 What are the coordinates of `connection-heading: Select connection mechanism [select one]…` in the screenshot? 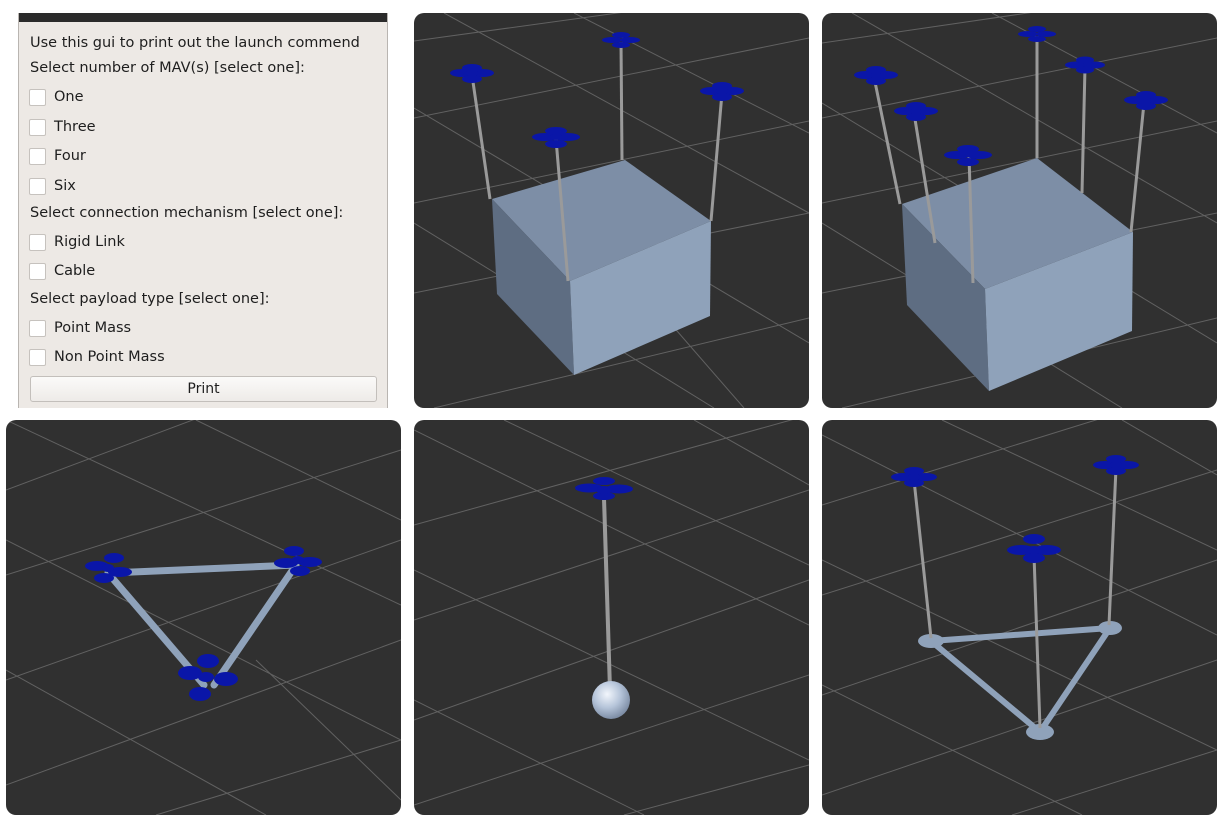 It's located at (187, 213).